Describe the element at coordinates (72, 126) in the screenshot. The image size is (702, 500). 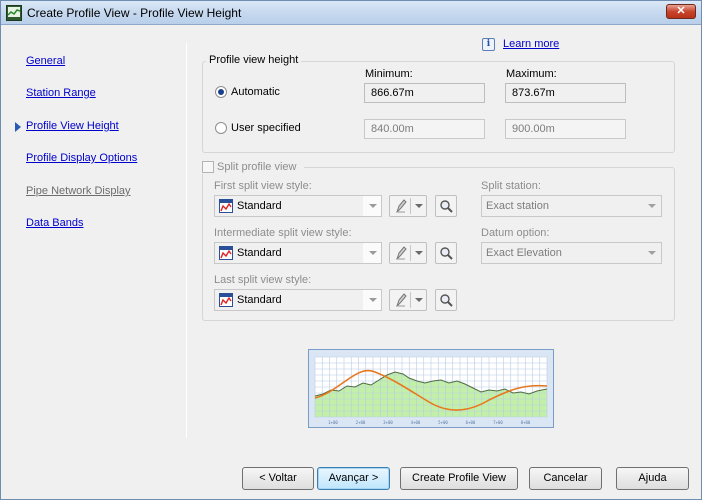
I see `nav-item-profile-view-height: Profile View Height` at that location.